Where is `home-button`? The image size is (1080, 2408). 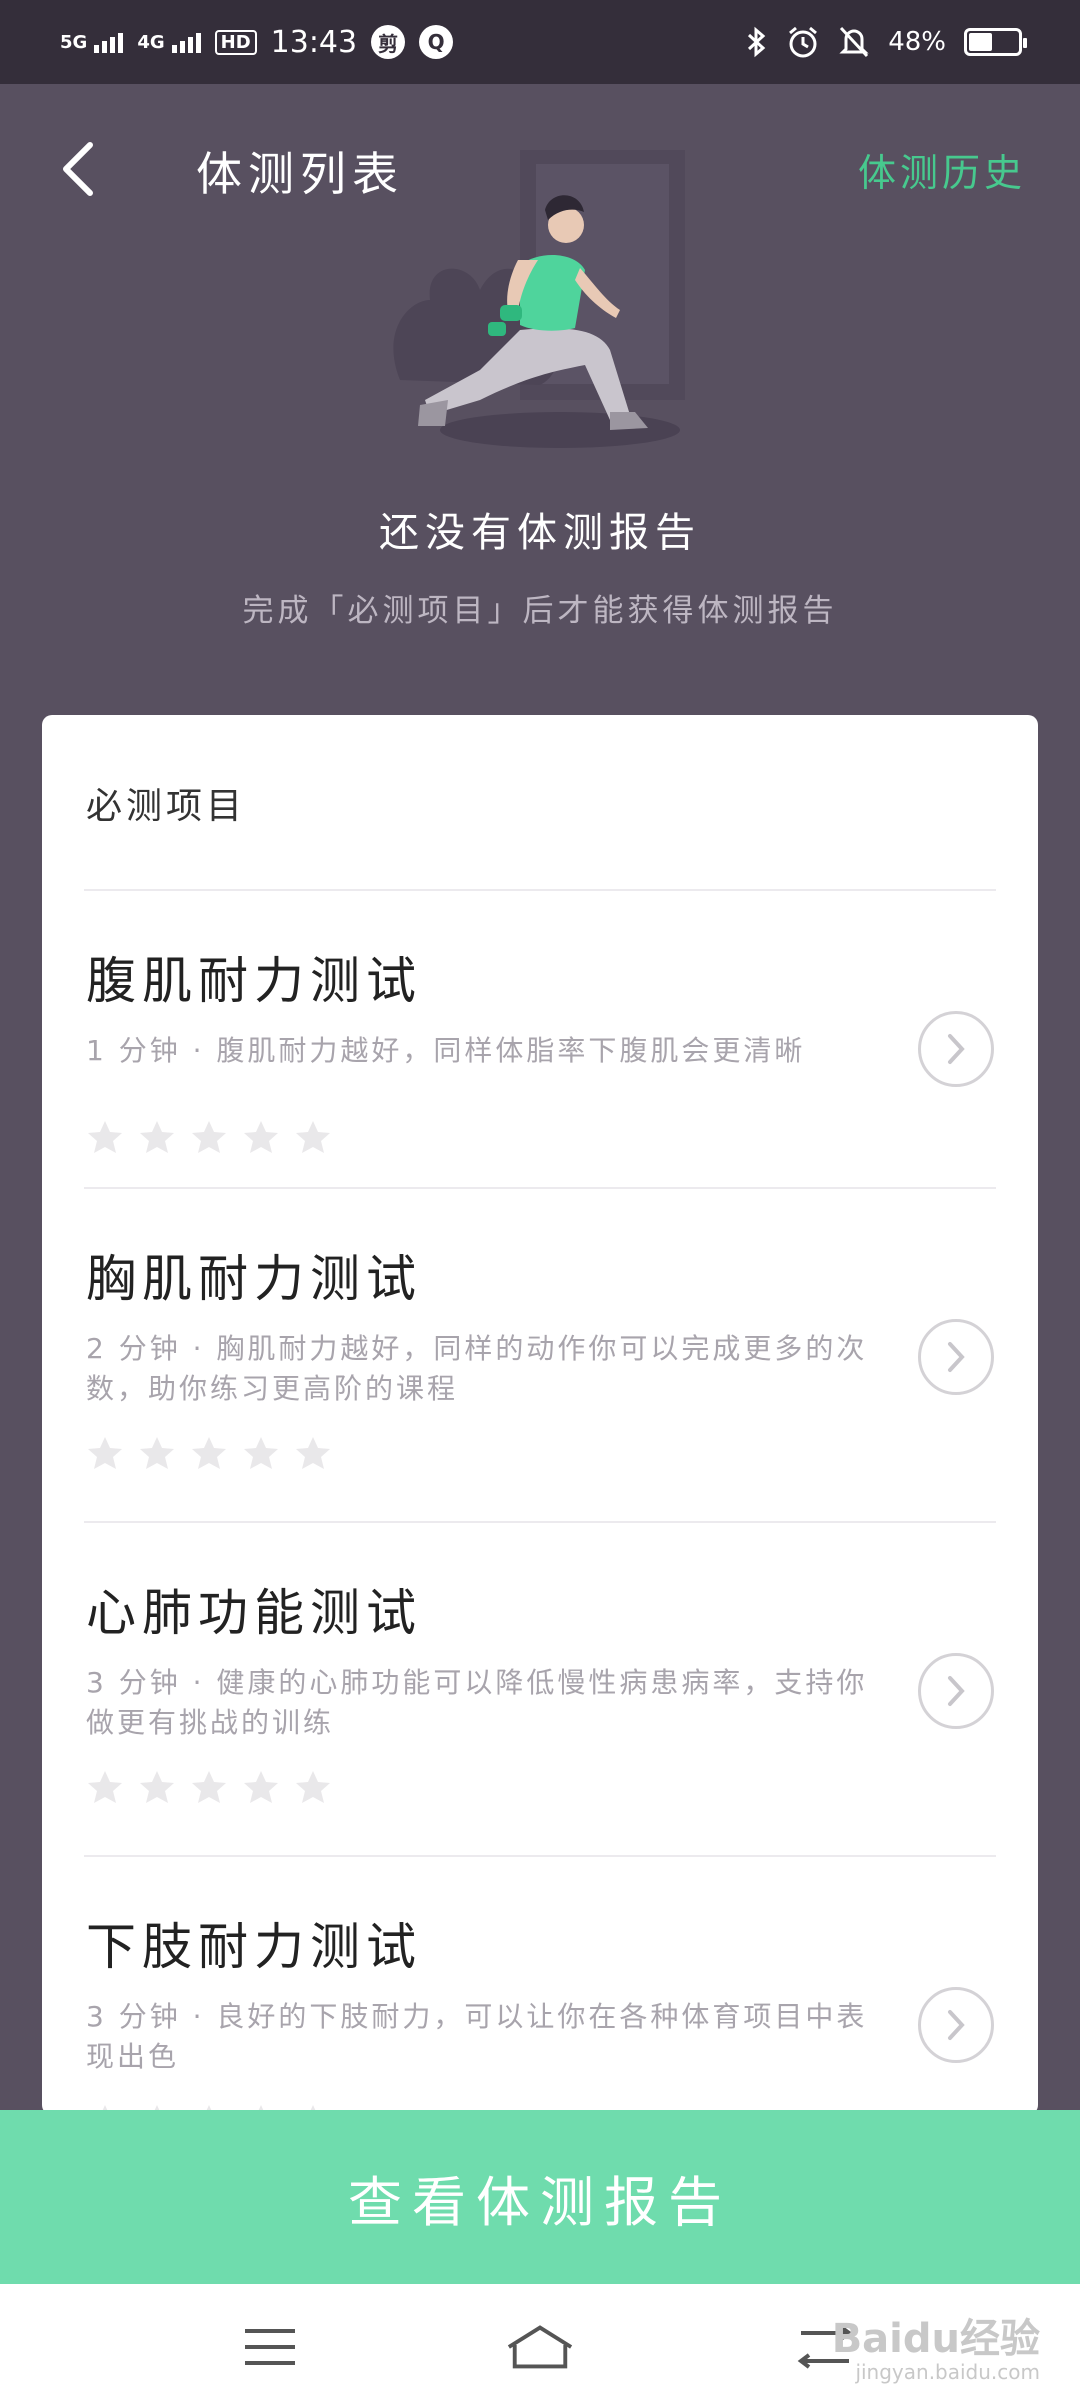
home-button is located at coordinates (540, 2347).